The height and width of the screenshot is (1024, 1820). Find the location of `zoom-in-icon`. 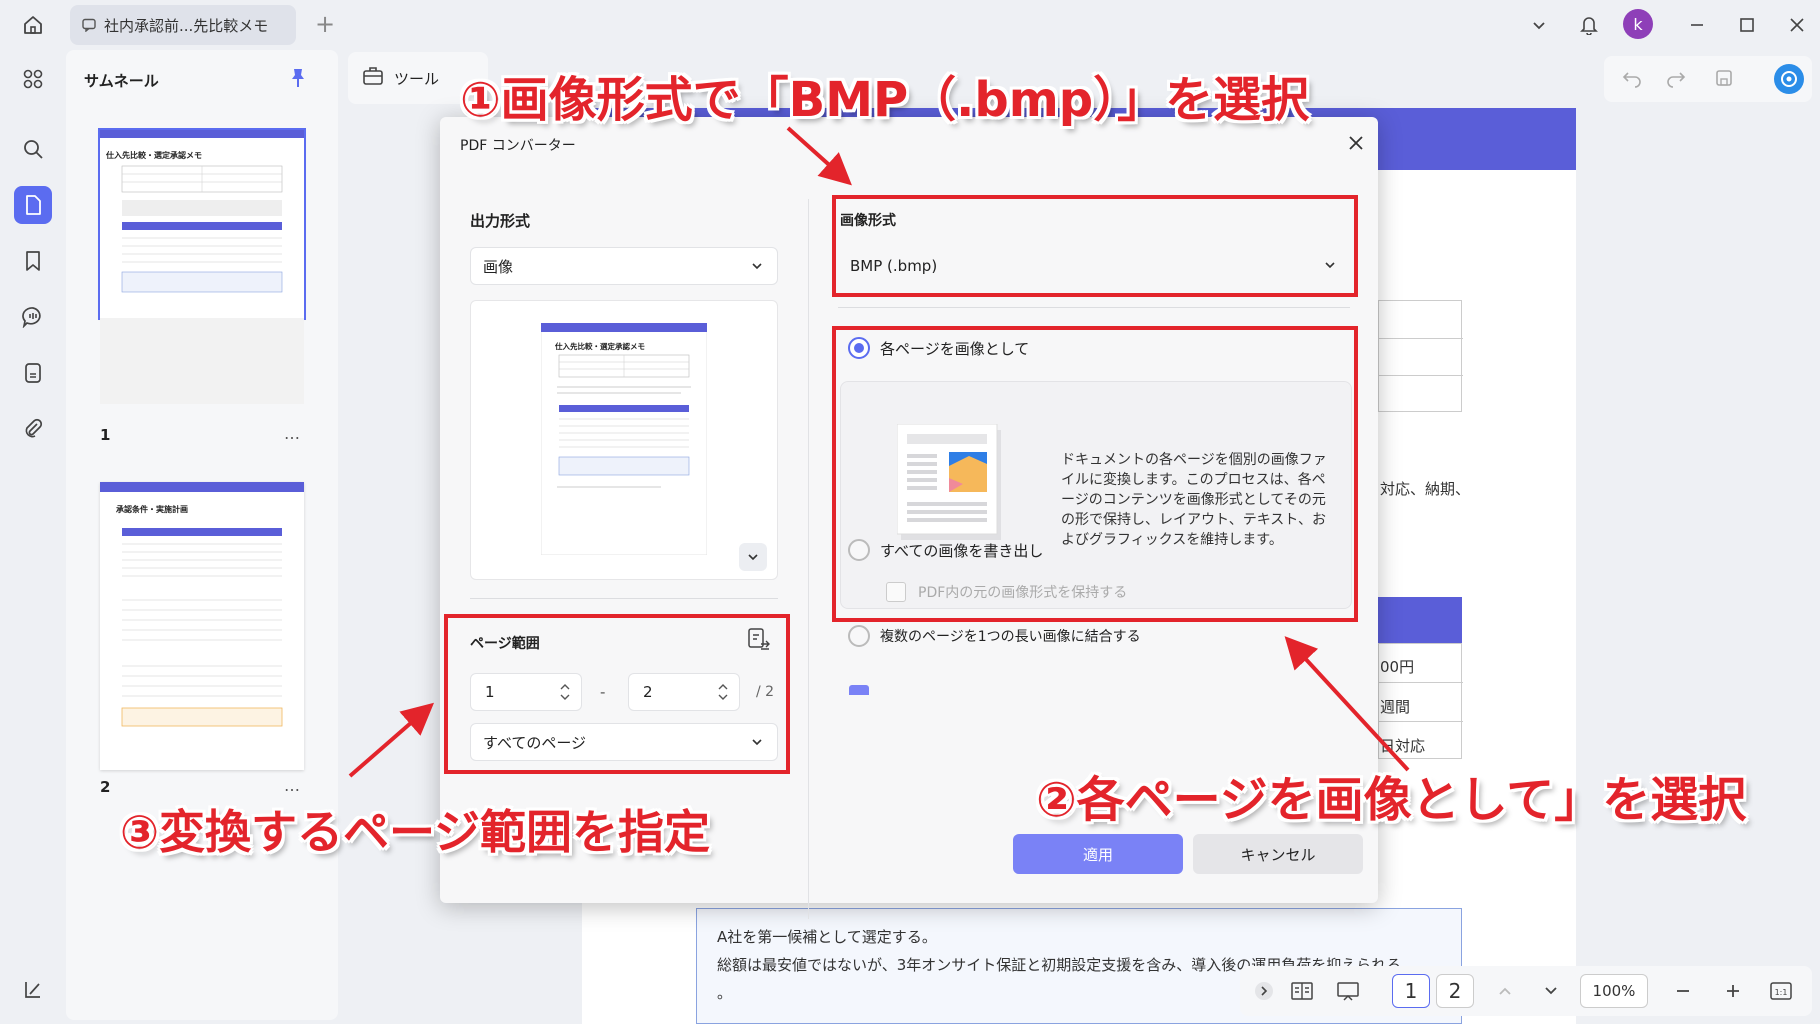

zoom-in-icon is located at coordinates (1733, 991).